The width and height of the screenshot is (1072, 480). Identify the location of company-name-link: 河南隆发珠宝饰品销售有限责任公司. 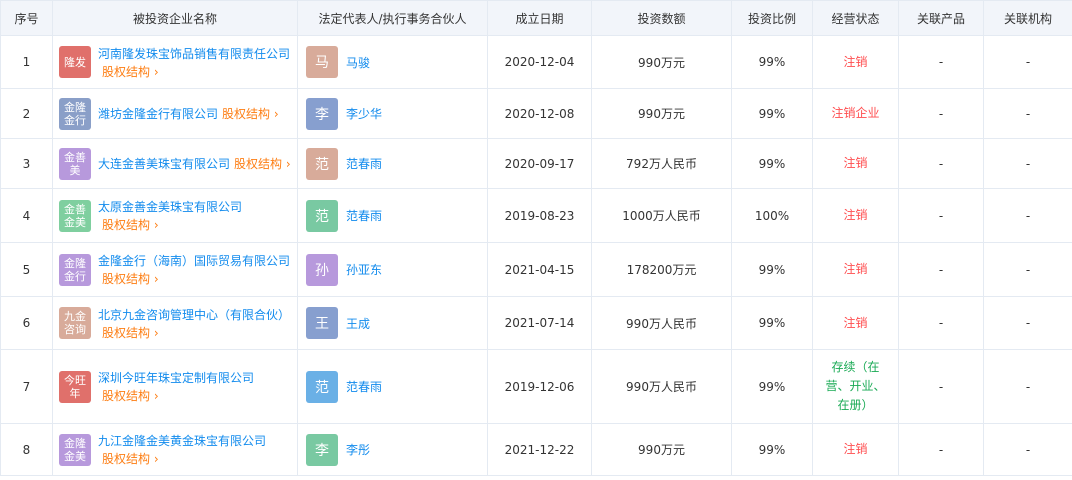
(194, 54).